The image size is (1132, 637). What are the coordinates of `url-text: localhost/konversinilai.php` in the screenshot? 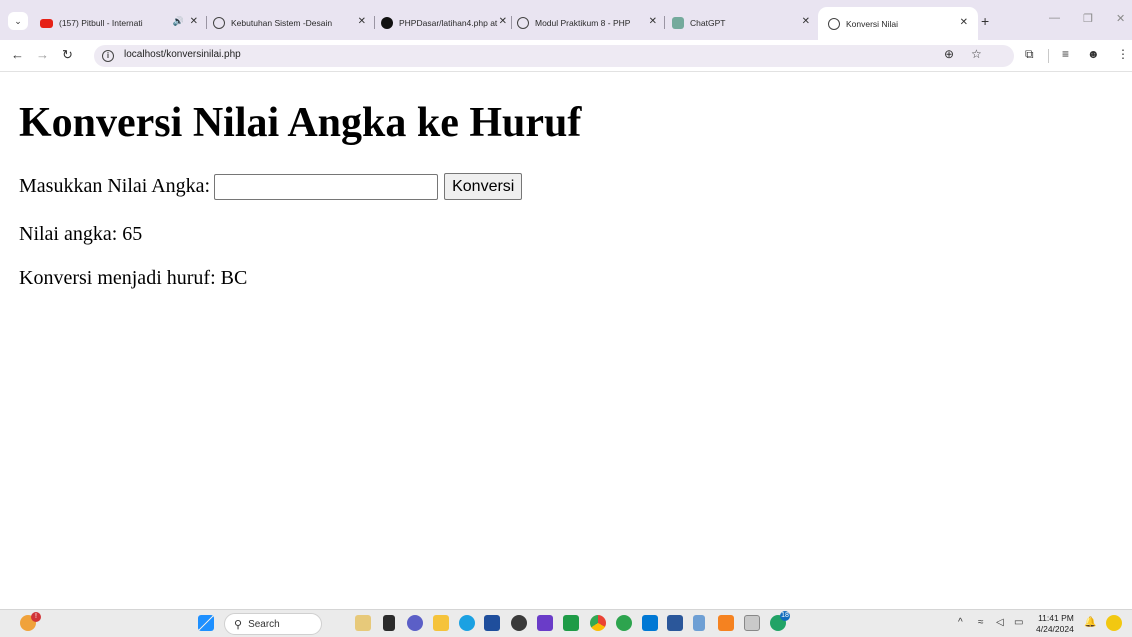 It's located at (182, 54).